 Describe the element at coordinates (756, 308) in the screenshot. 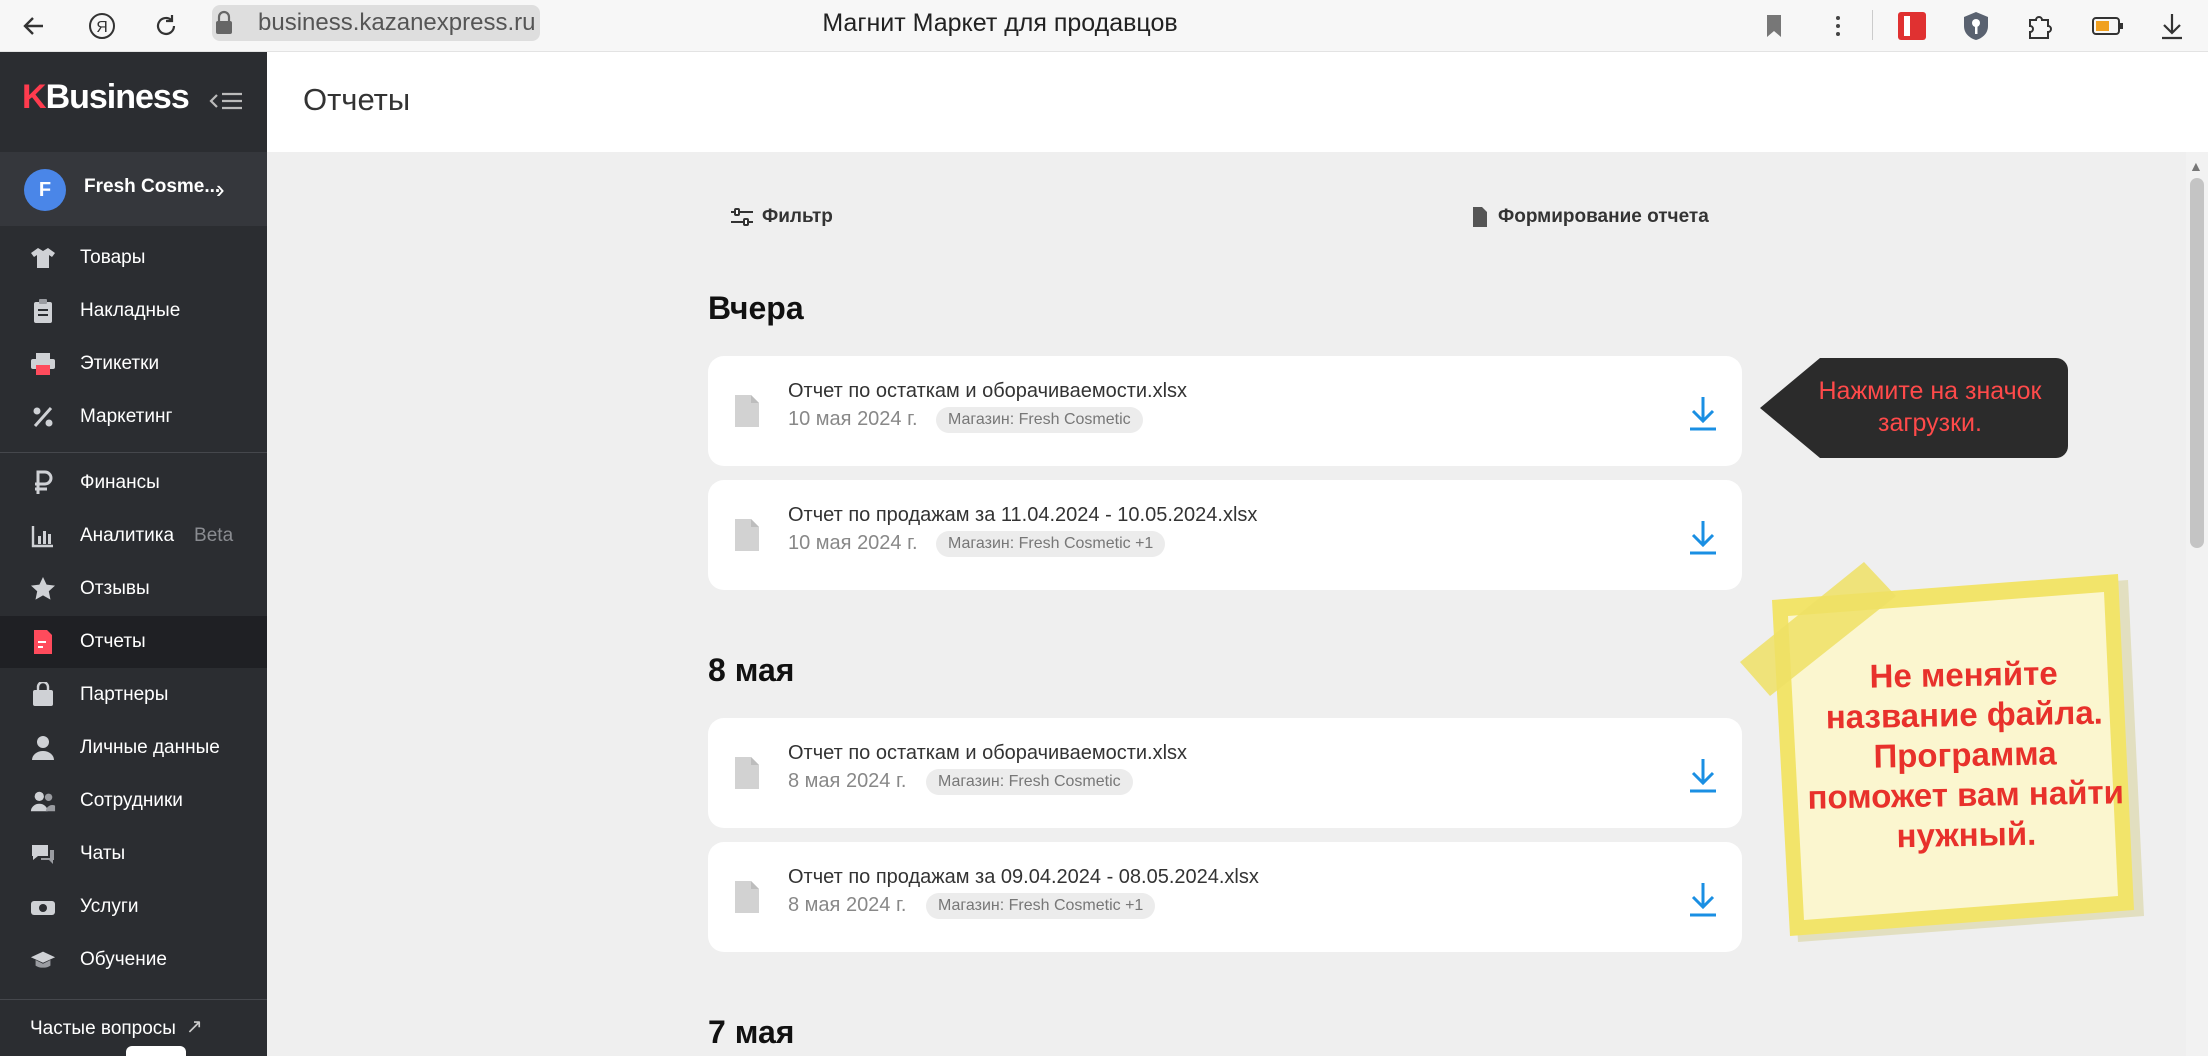

I see `section-title: Вчера` at that location.